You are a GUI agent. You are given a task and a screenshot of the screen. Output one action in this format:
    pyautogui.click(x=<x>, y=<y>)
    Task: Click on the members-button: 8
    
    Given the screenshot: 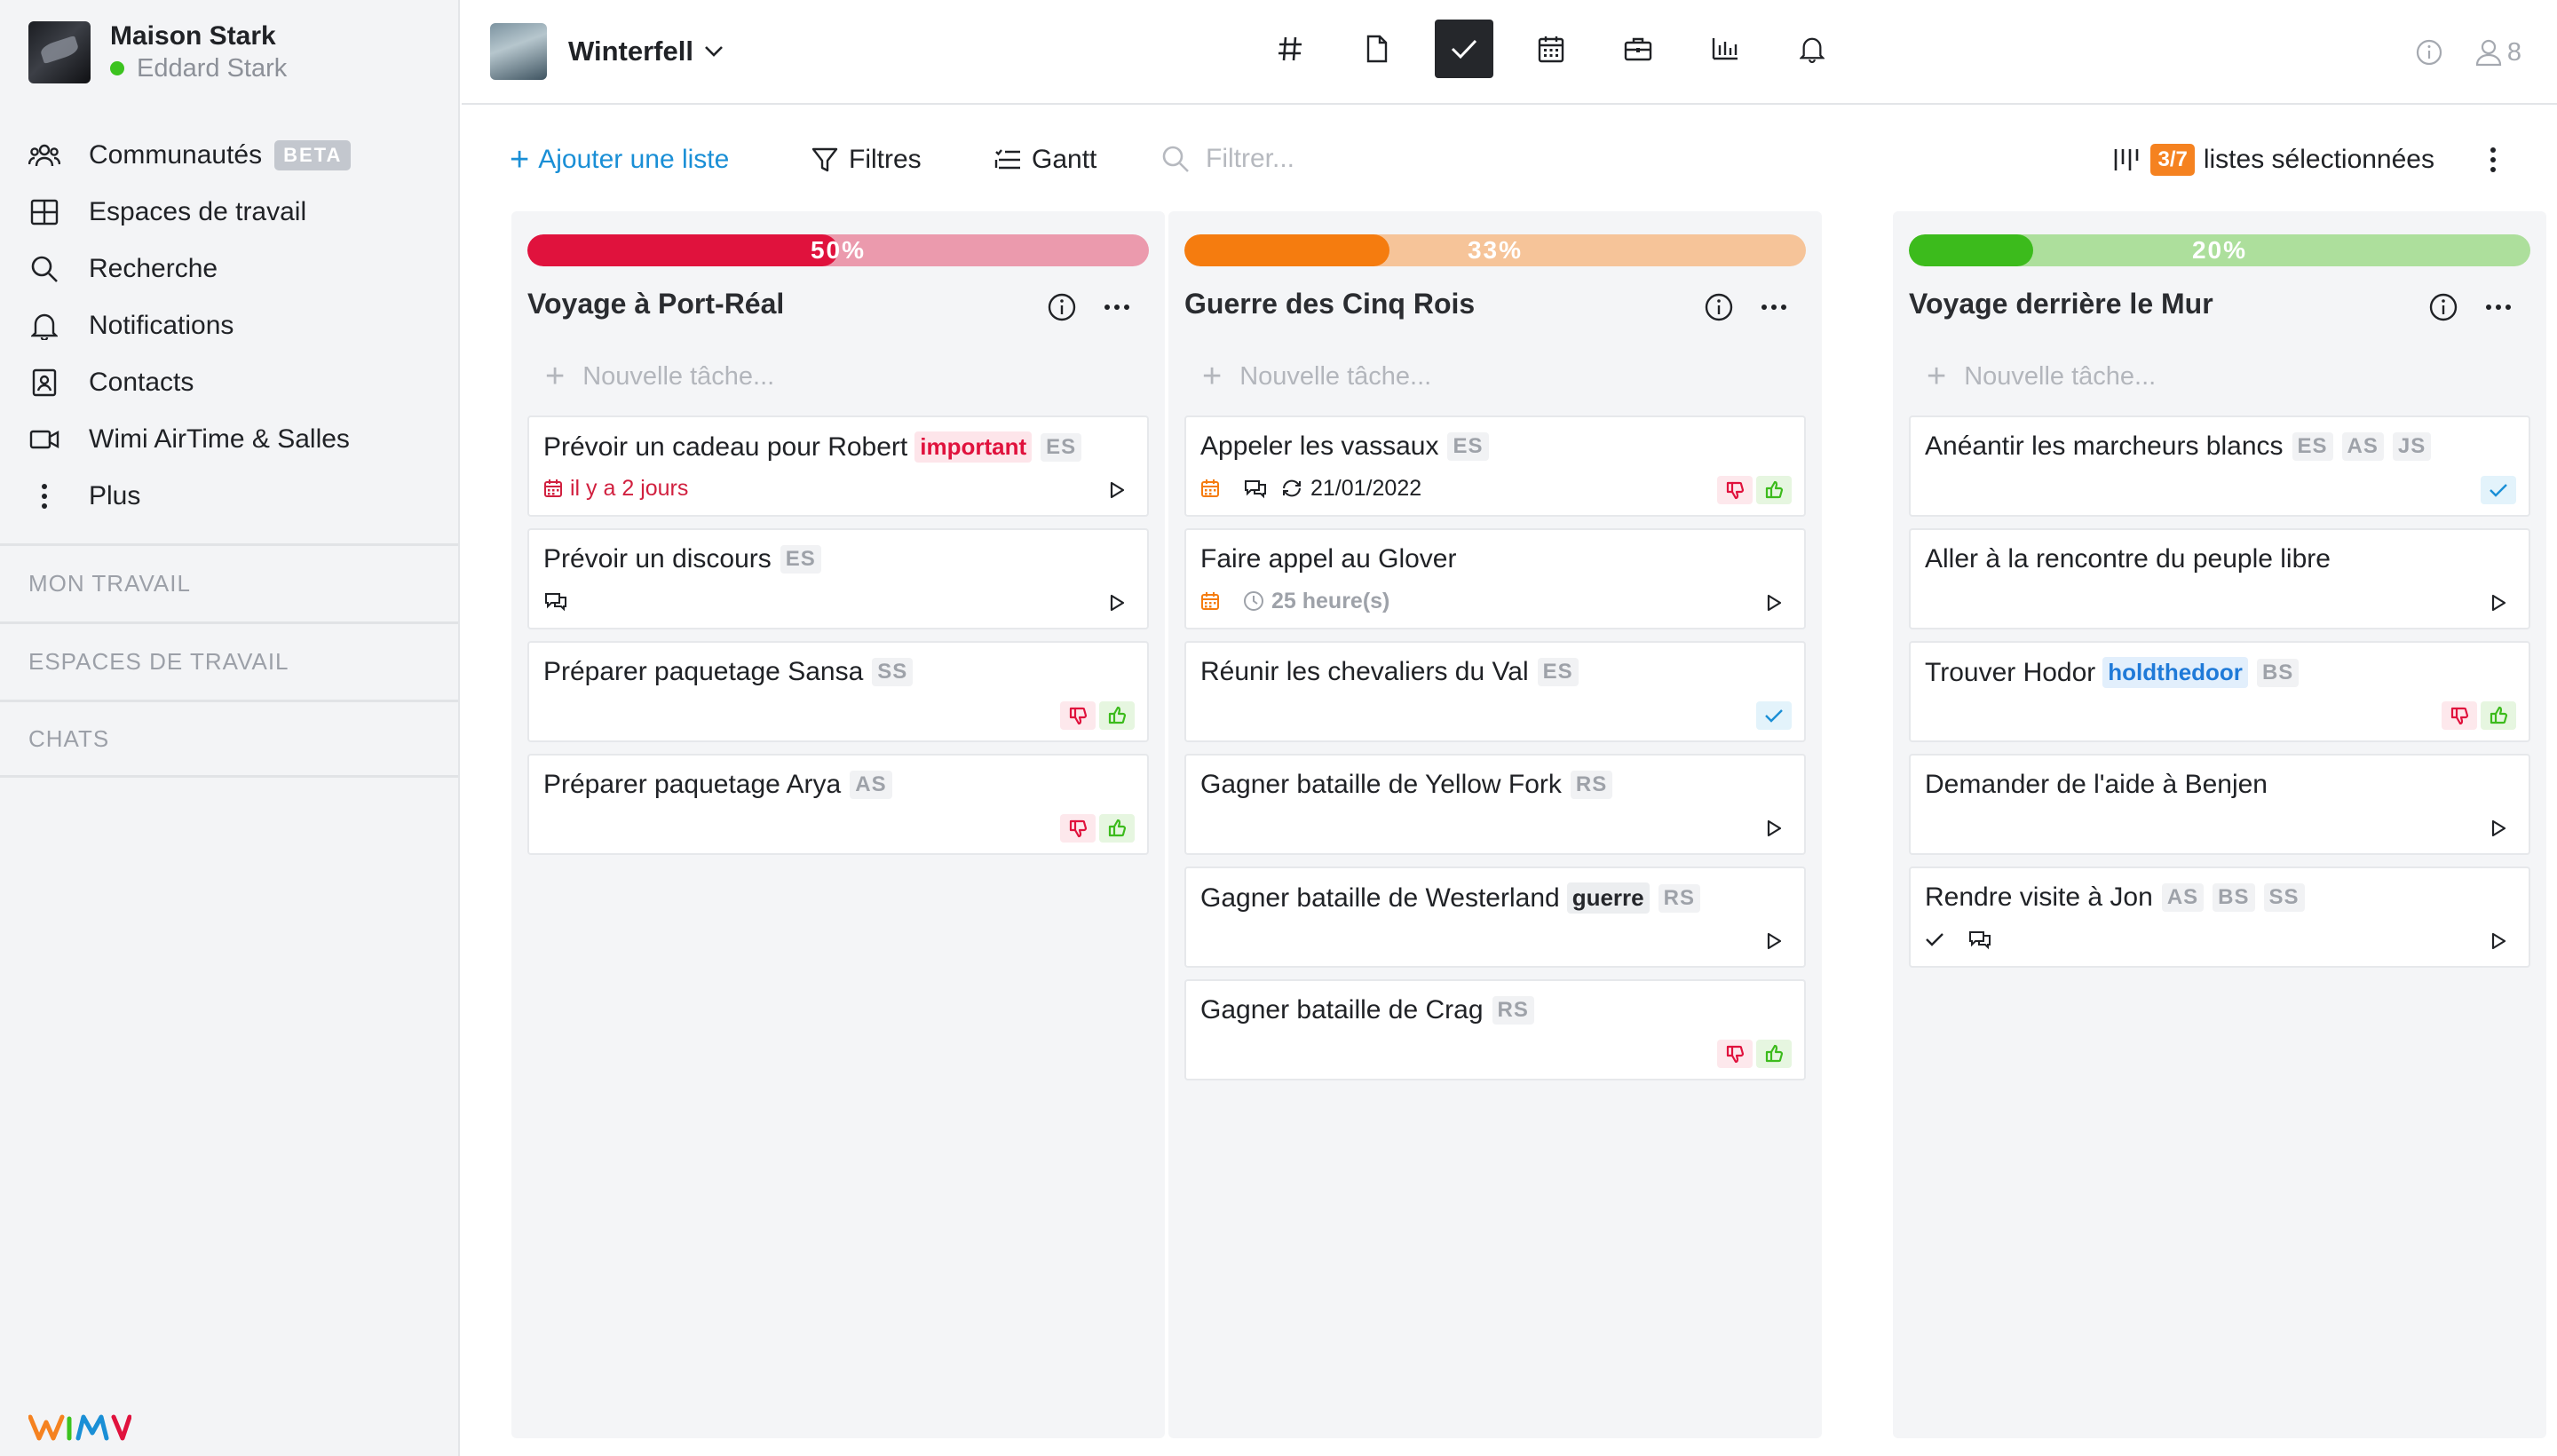 What is the action you would take?
    pyautogui.click(x=2498, y=52)
    